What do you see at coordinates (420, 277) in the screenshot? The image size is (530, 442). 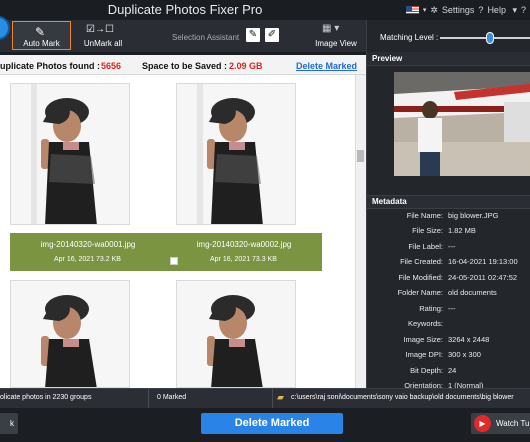 I see `metadata-key: File Modified:` at bounding box center [420, 277].